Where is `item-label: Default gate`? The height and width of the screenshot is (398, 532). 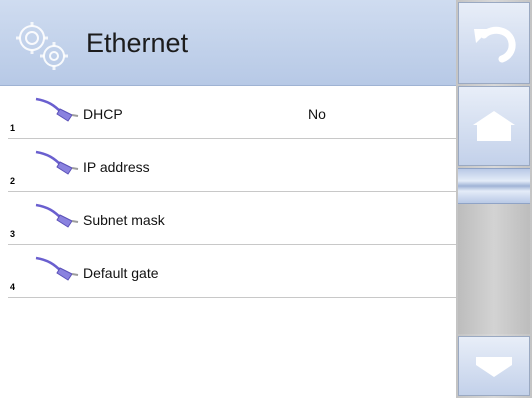
item-label: Default gate is located at coordinates (121, 273).